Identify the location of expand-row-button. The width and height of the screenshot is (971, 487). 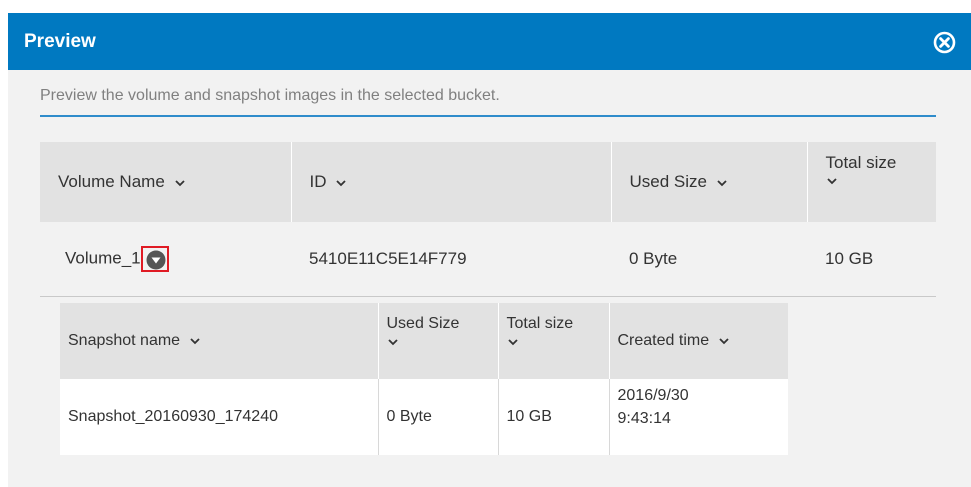
(154, 258).